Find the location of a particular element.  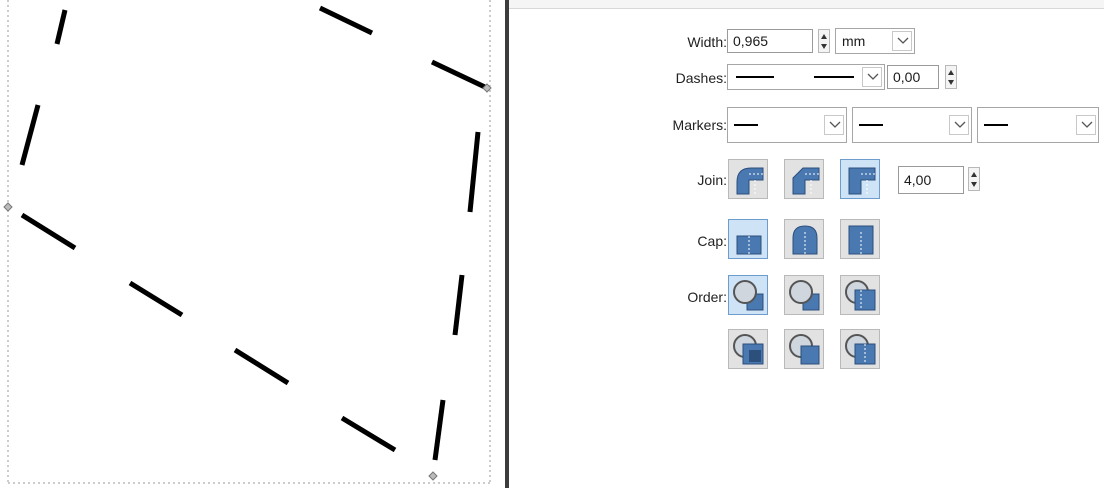

bevel-join-button is located at coordinates (804, 179).